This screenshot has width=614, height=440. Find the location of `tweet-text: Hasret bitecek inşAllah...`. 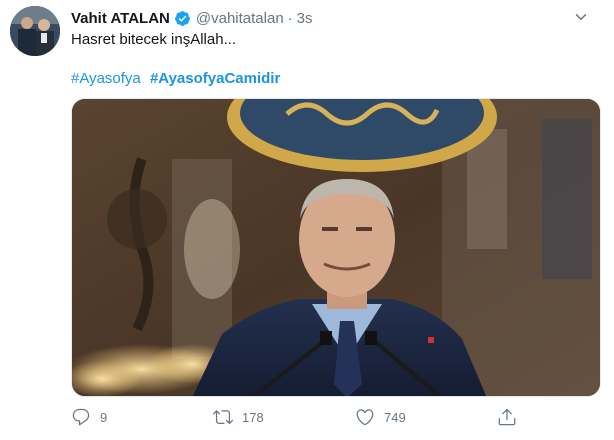

tweet-text: Hasret bitecek inşAllah... is located at coordinates (154, 39).